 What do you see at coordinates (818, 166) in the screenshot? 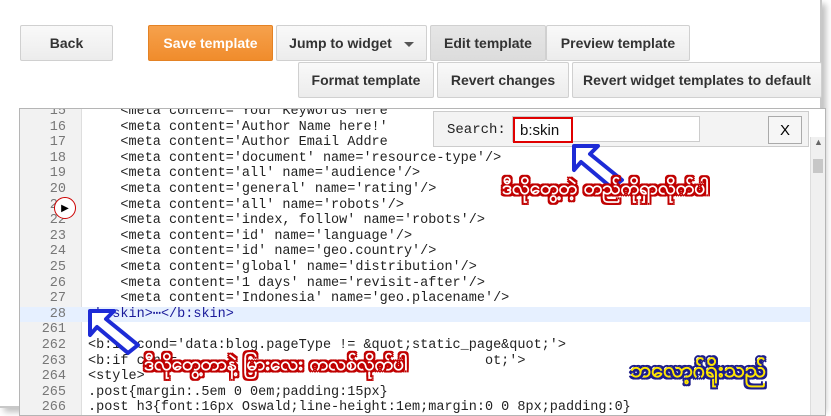
I see `scroll-thumb` at bounding box center [818, 166].